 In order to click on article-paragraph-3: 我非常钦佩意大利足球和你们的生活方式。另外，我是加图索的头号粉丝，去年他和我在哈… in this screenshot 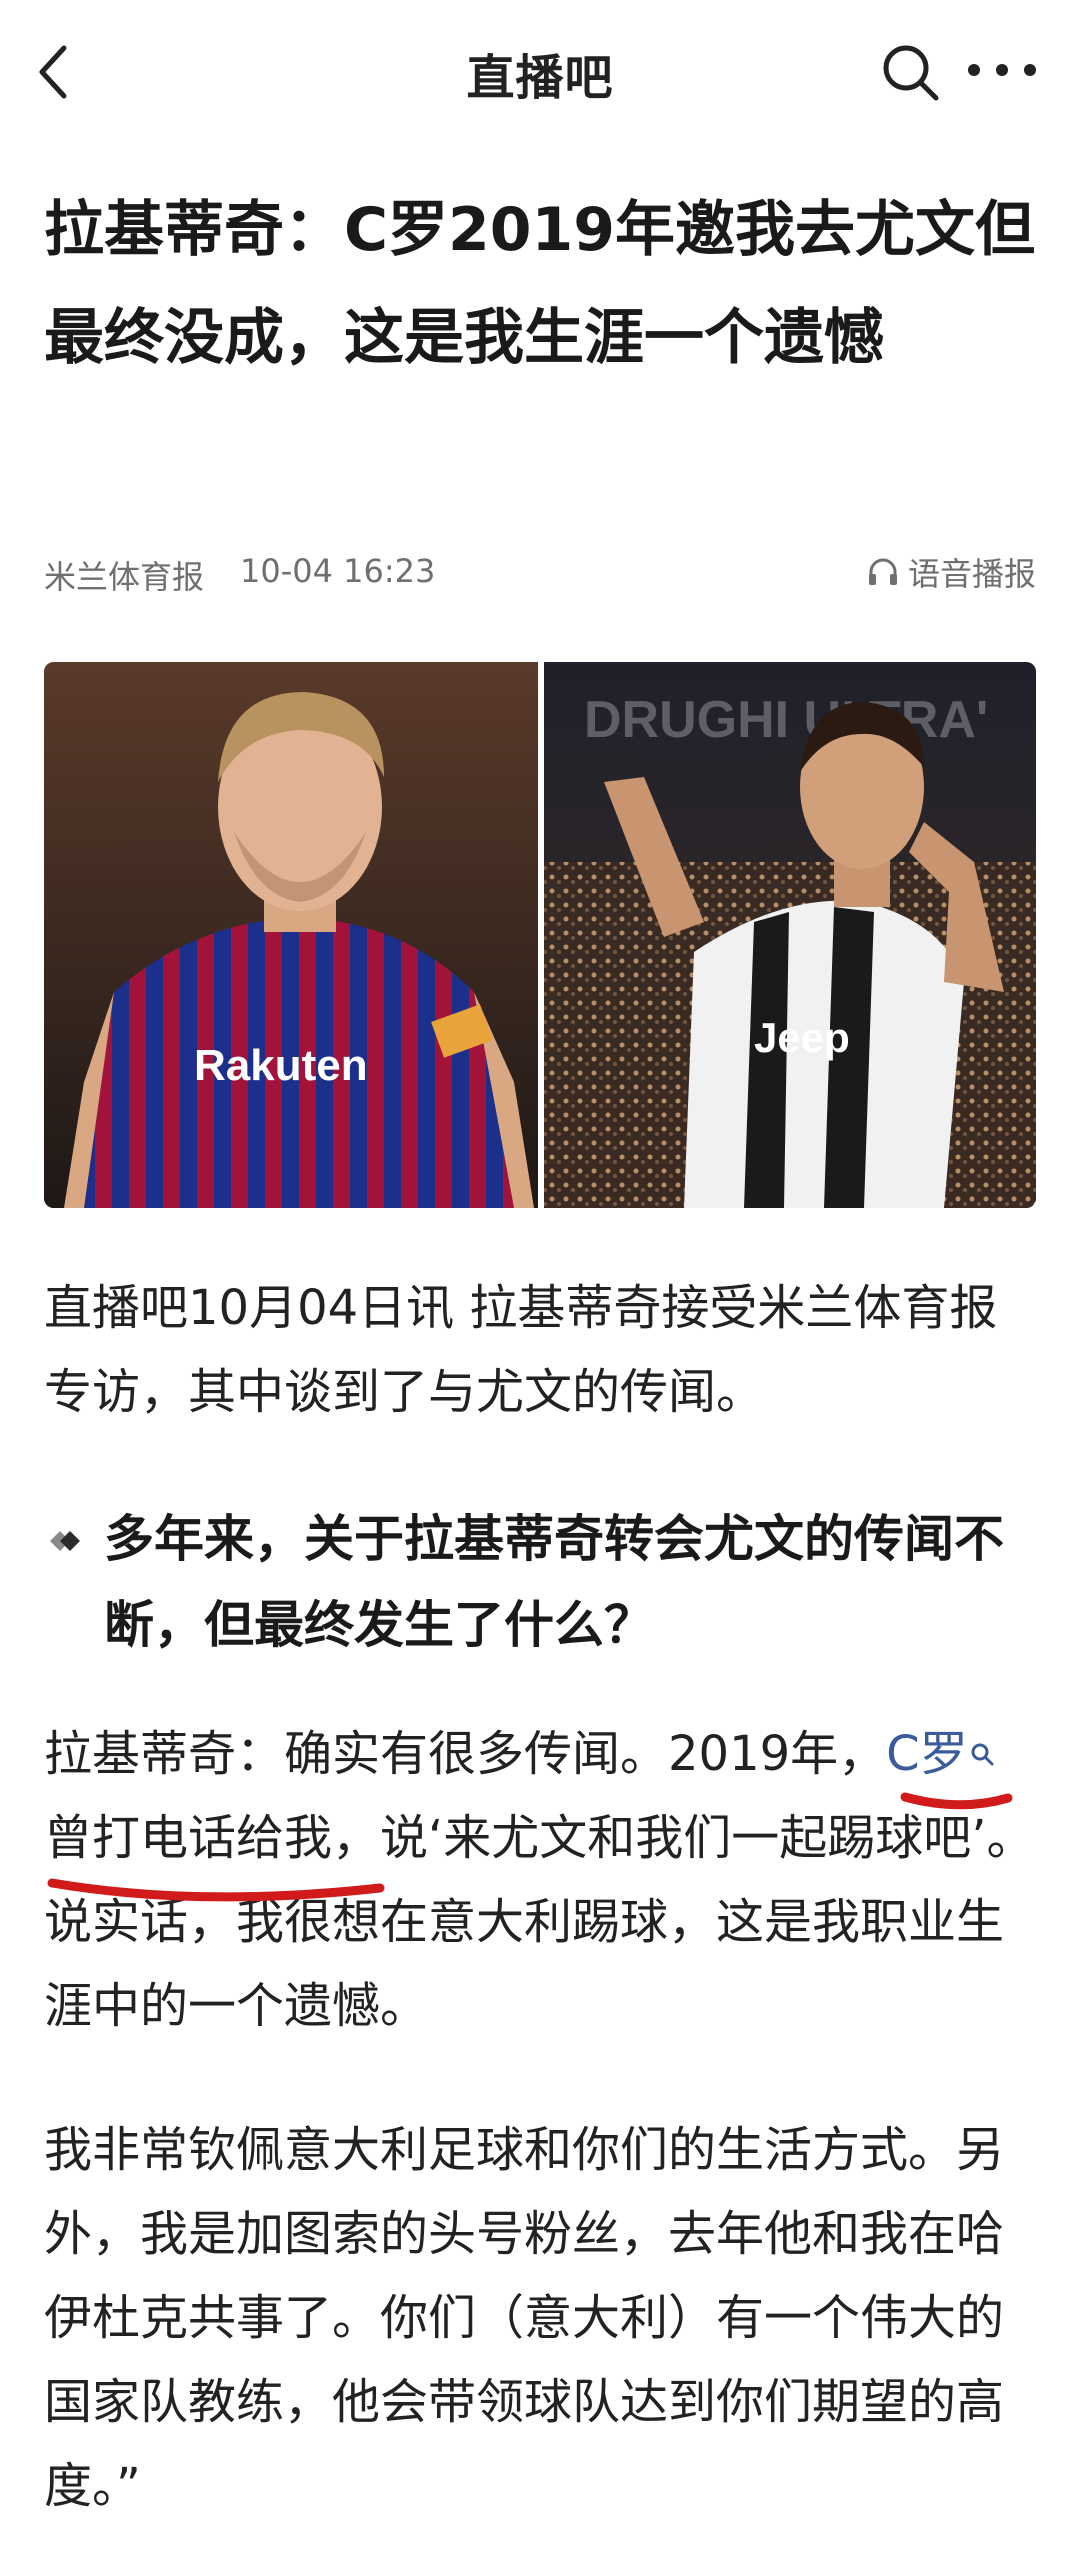, I will do `click(524, 2318)`.